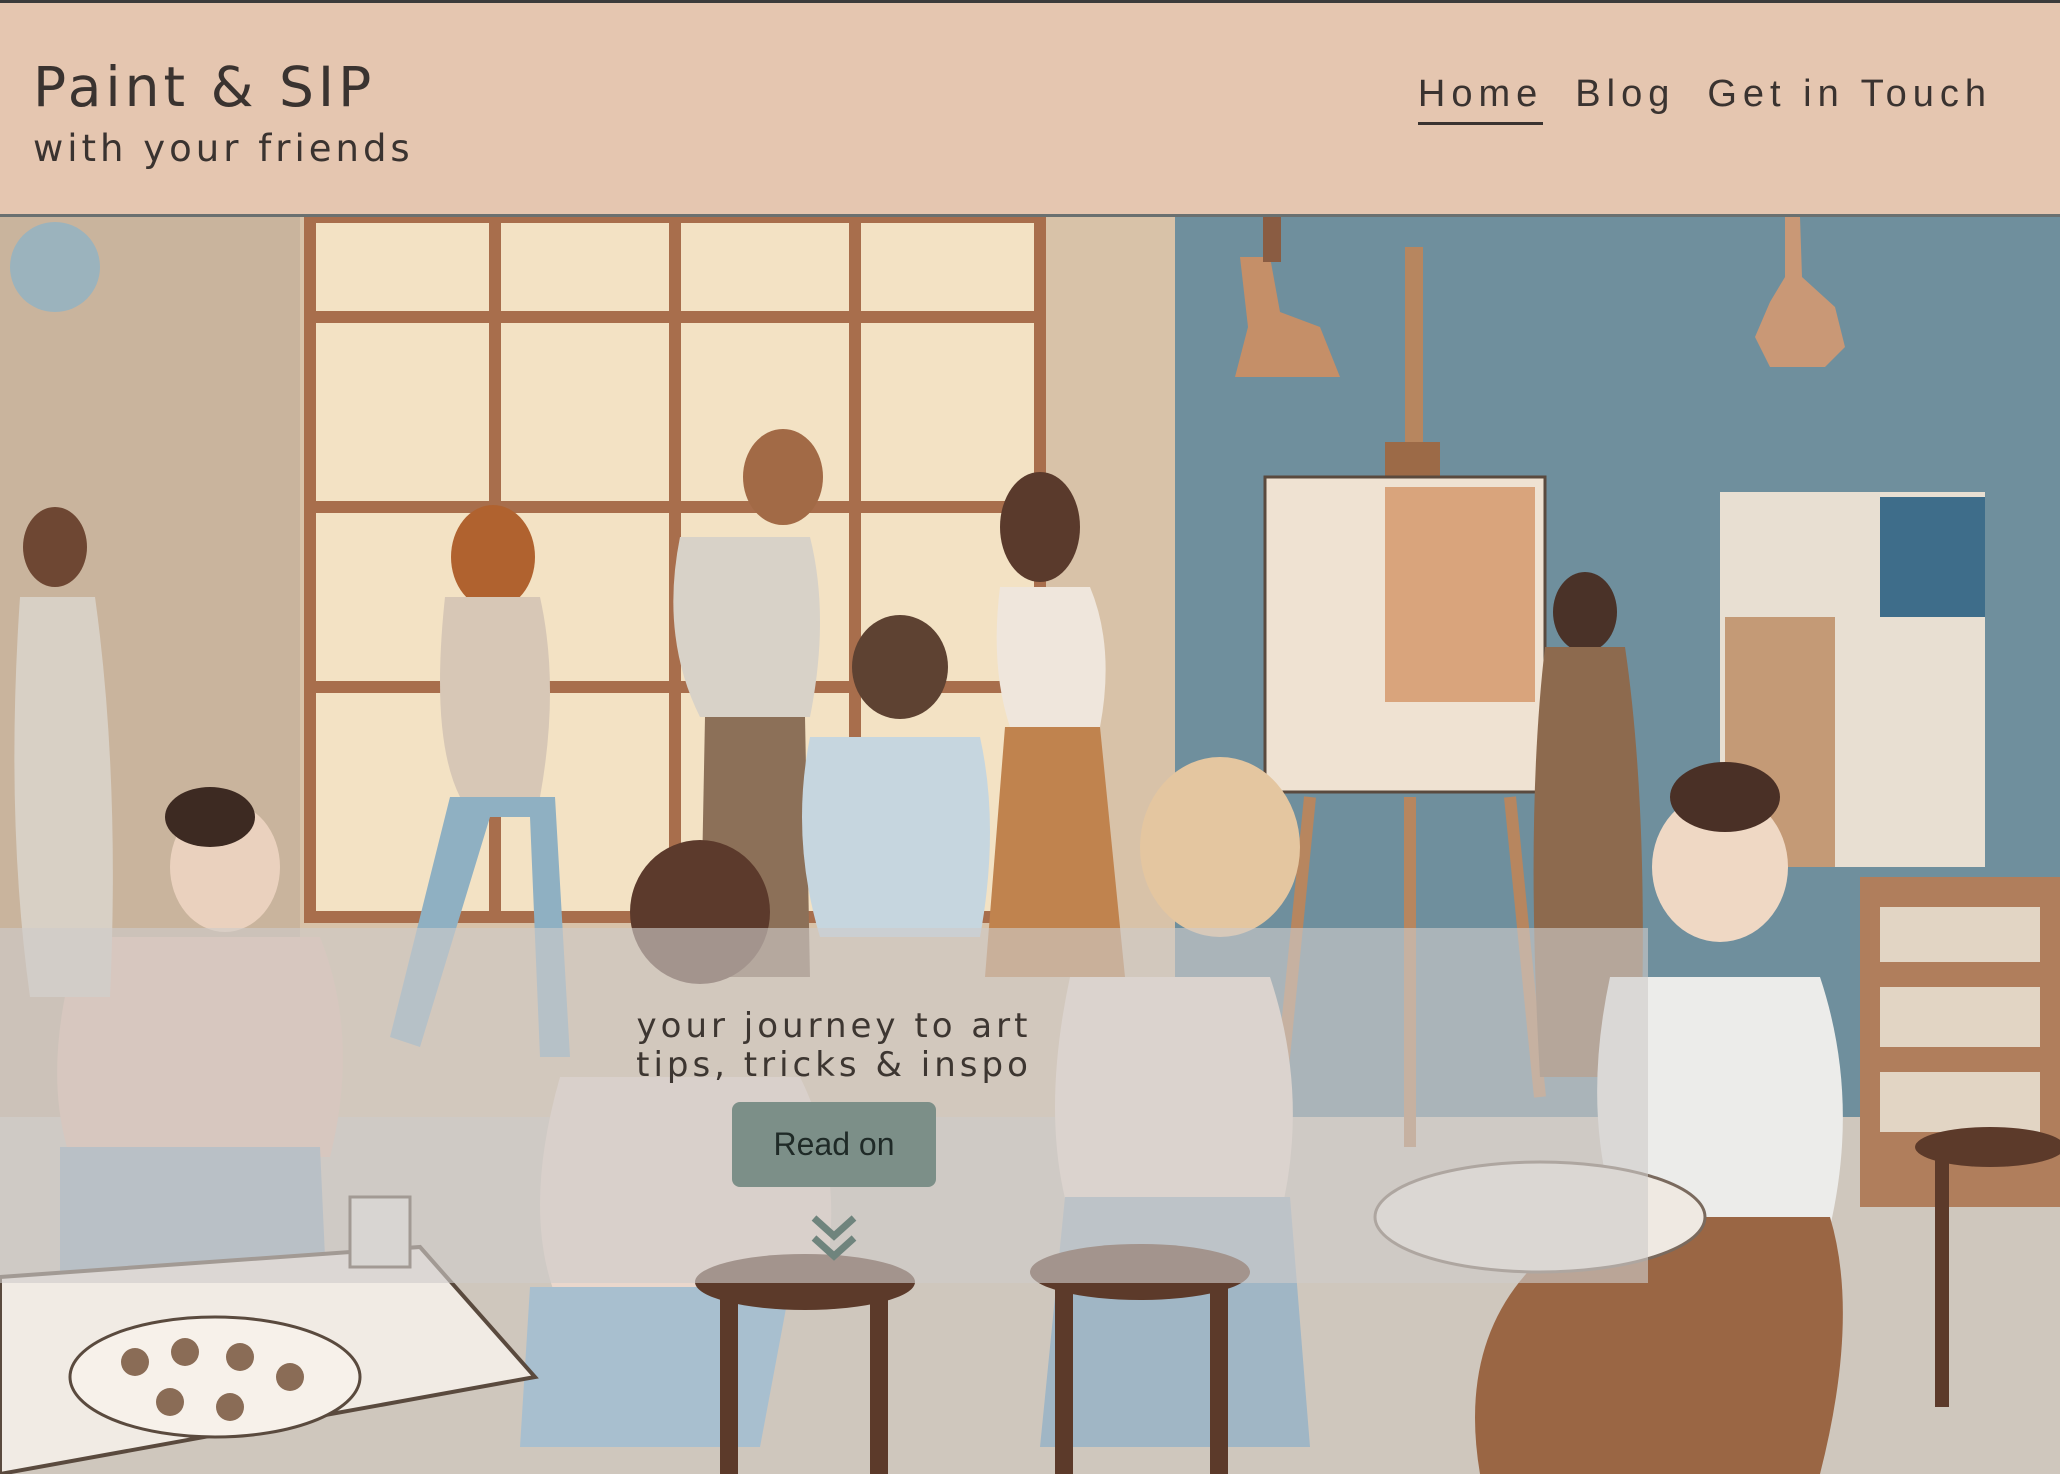  I want to click on nav-home-link: Home, so click(1480, 99).